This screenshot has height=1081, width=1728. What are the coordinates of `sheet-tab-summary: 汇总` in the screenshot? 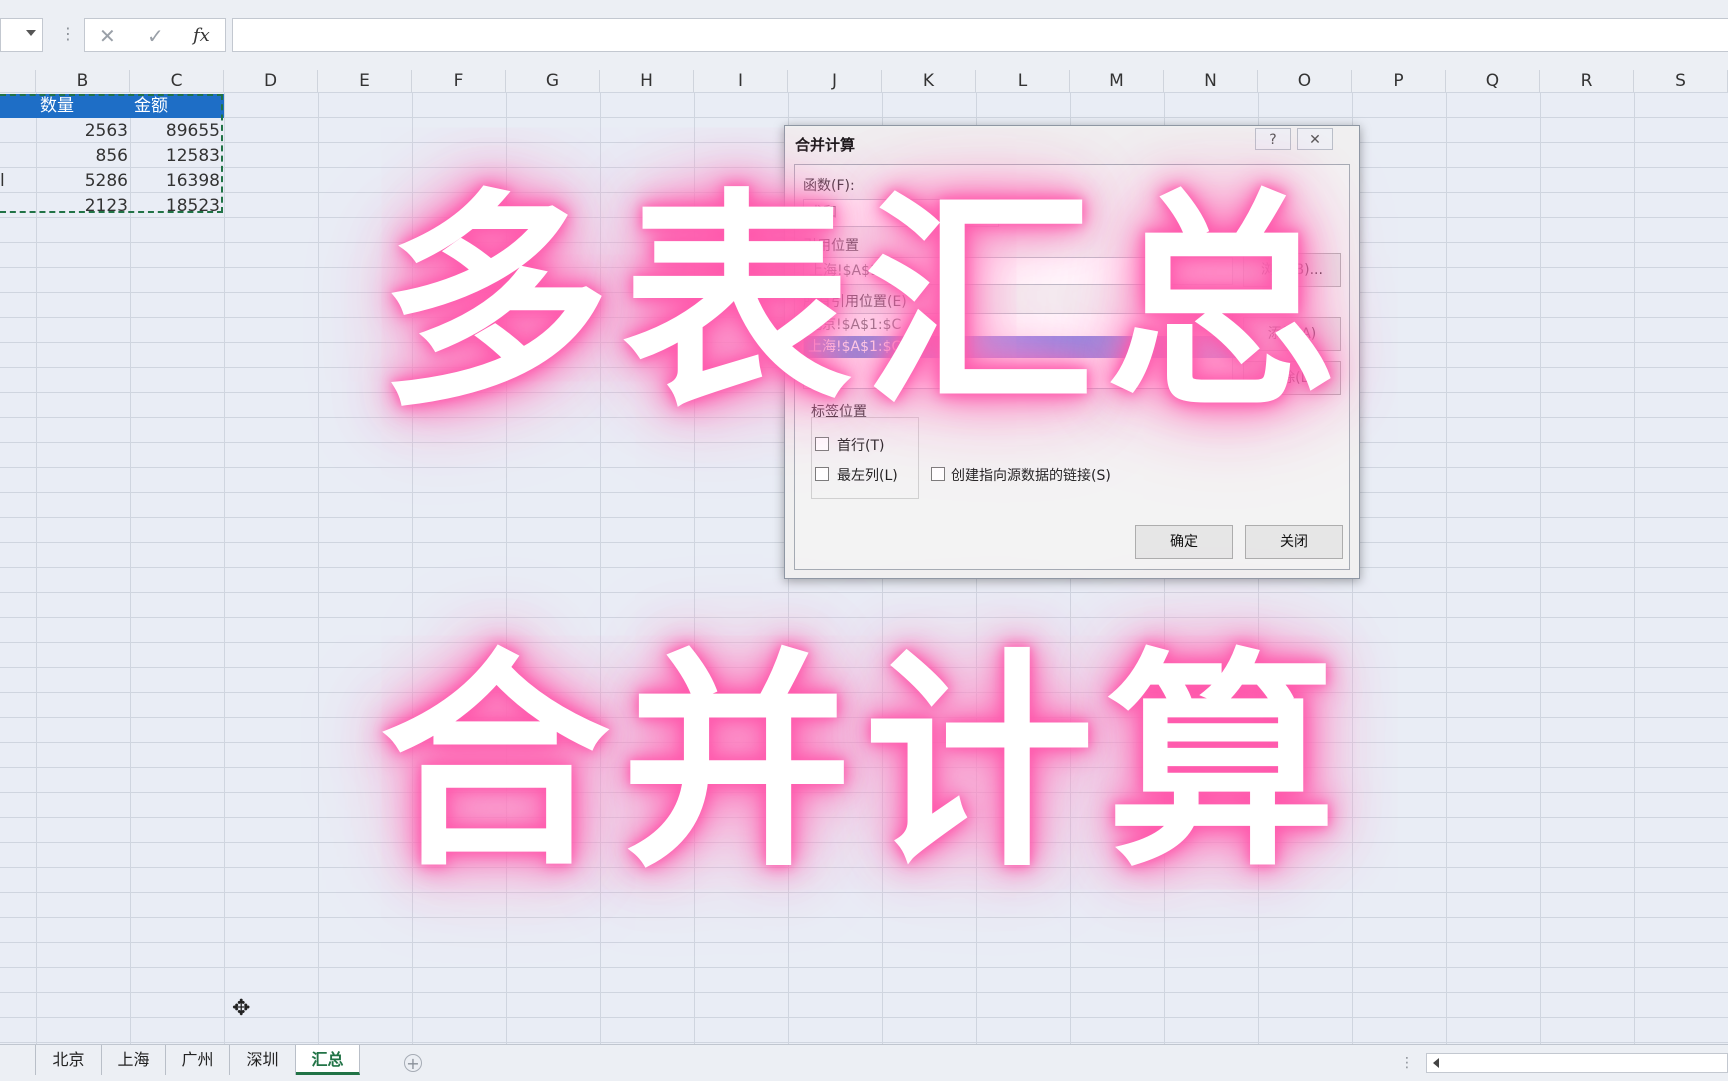 It's located at (328, 1060).